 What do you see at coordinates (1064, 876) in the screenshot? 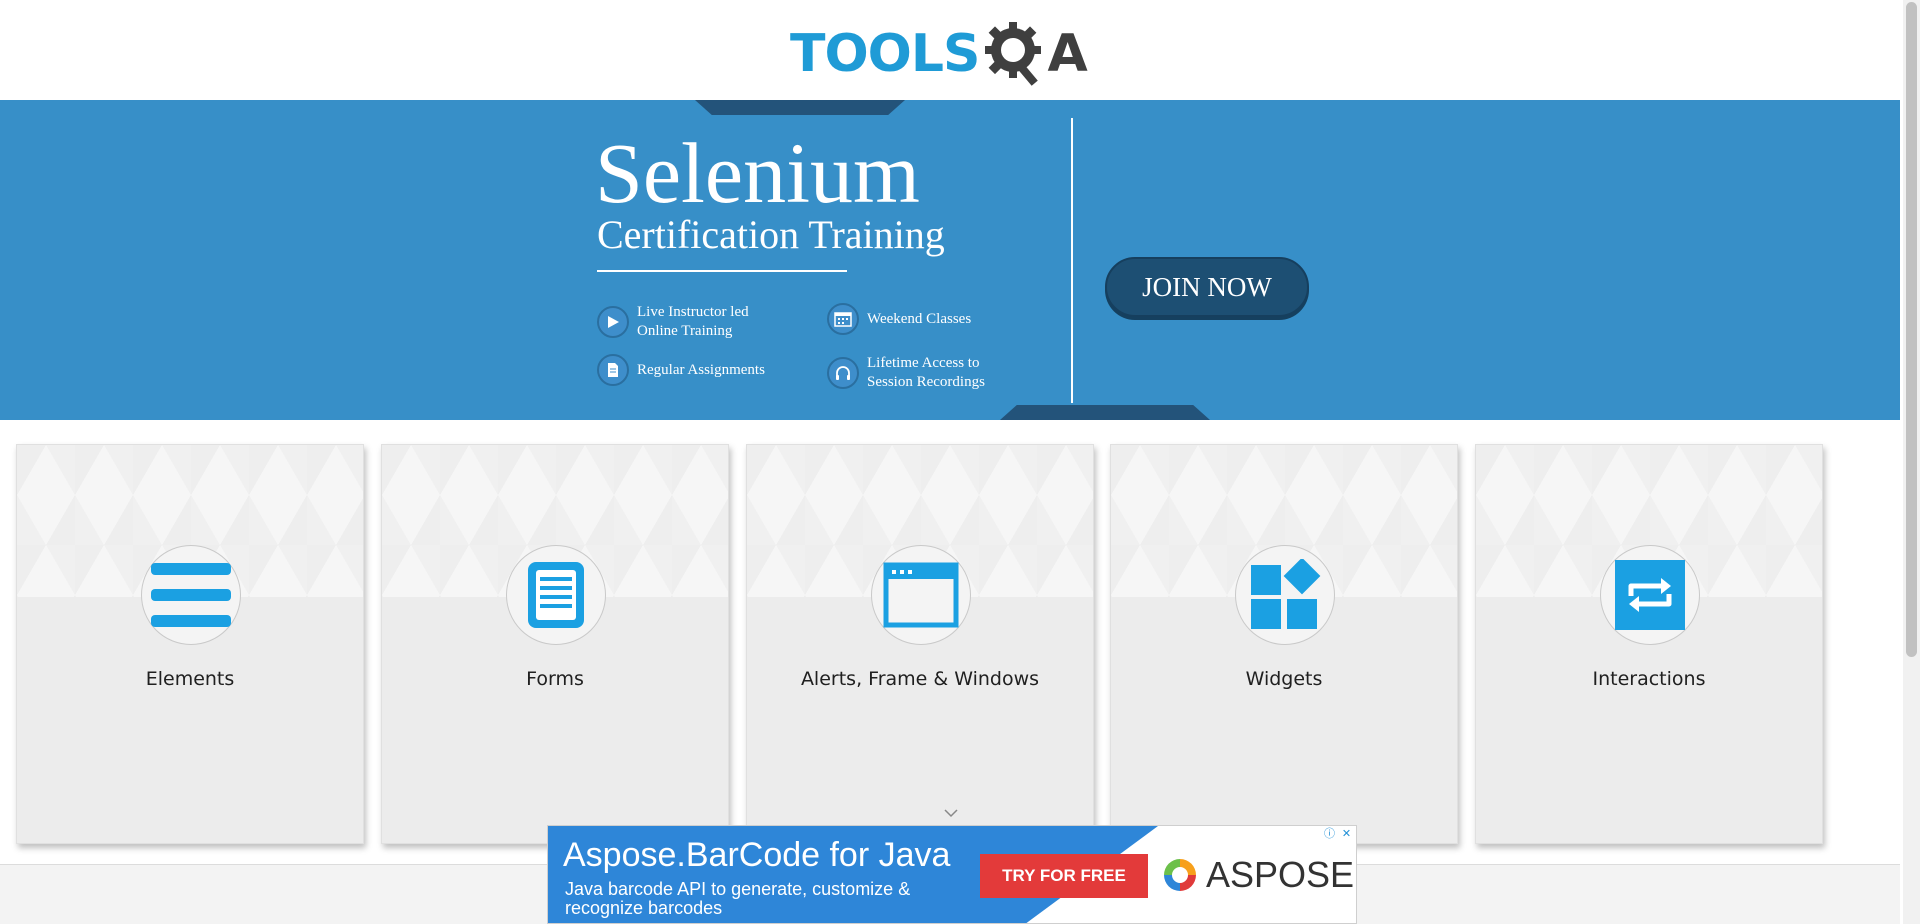
I see `try-for-free-button: TRY FOR FREE` at bounding box center [1064, 876].